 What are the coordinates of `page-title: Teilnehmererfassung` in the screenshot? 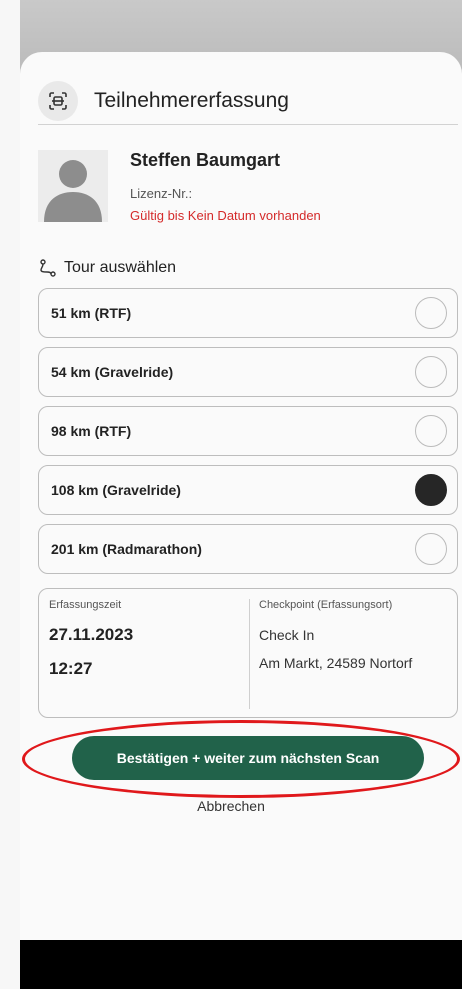 It's located at (191, 100).